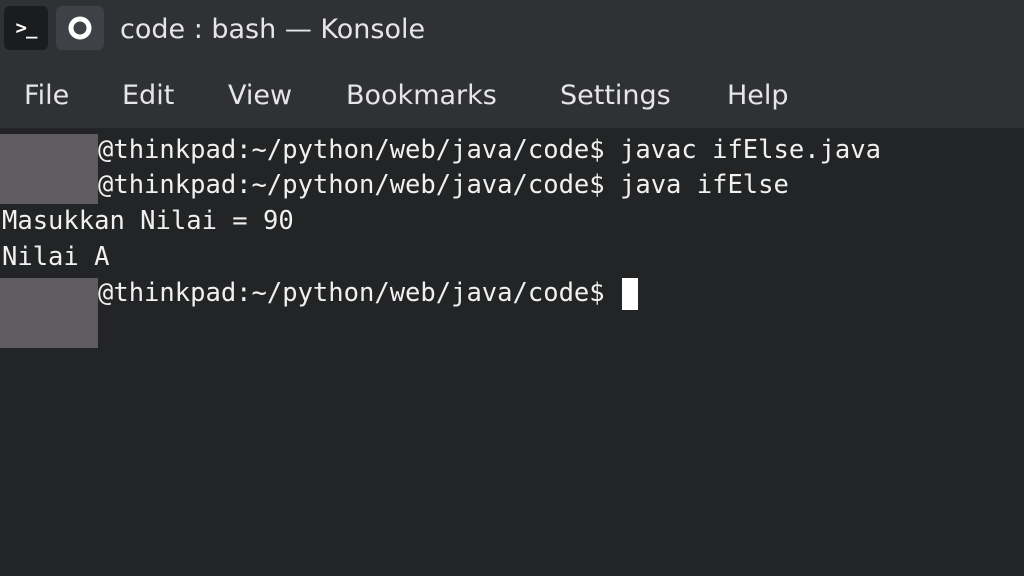  I want to click on menu-settings: Settings, so click(615, 96).